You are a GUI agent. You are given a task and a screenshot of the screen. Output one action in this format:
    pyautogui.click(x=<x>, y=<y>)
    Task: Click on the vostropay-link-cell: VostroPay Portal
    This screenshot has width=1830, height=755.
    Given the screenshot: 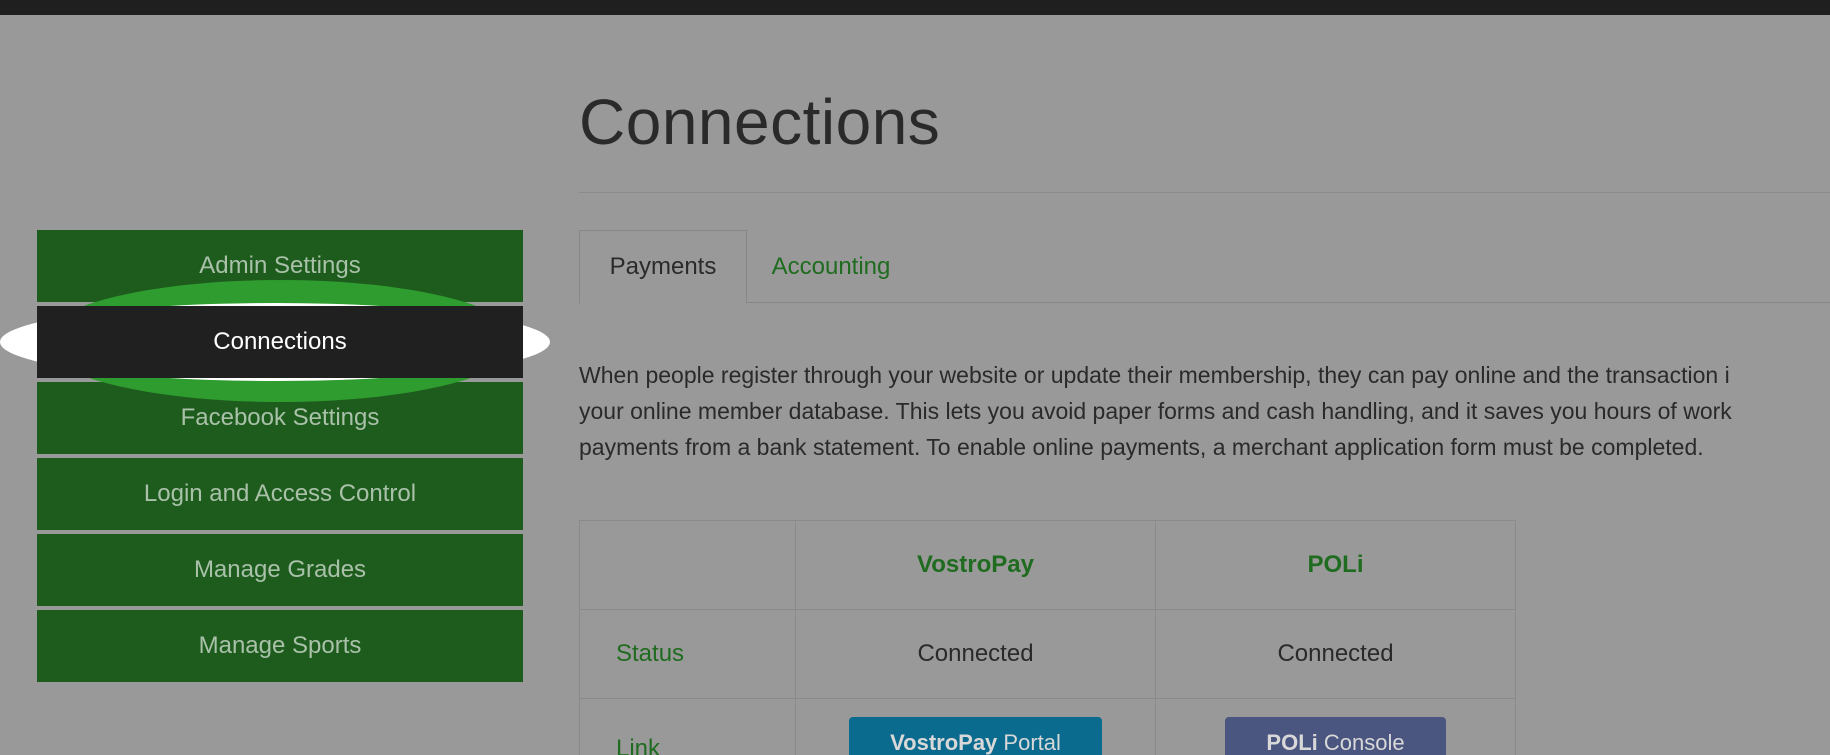 What is the action you would take?
    pyautogui.click(x=975, y=726)
    